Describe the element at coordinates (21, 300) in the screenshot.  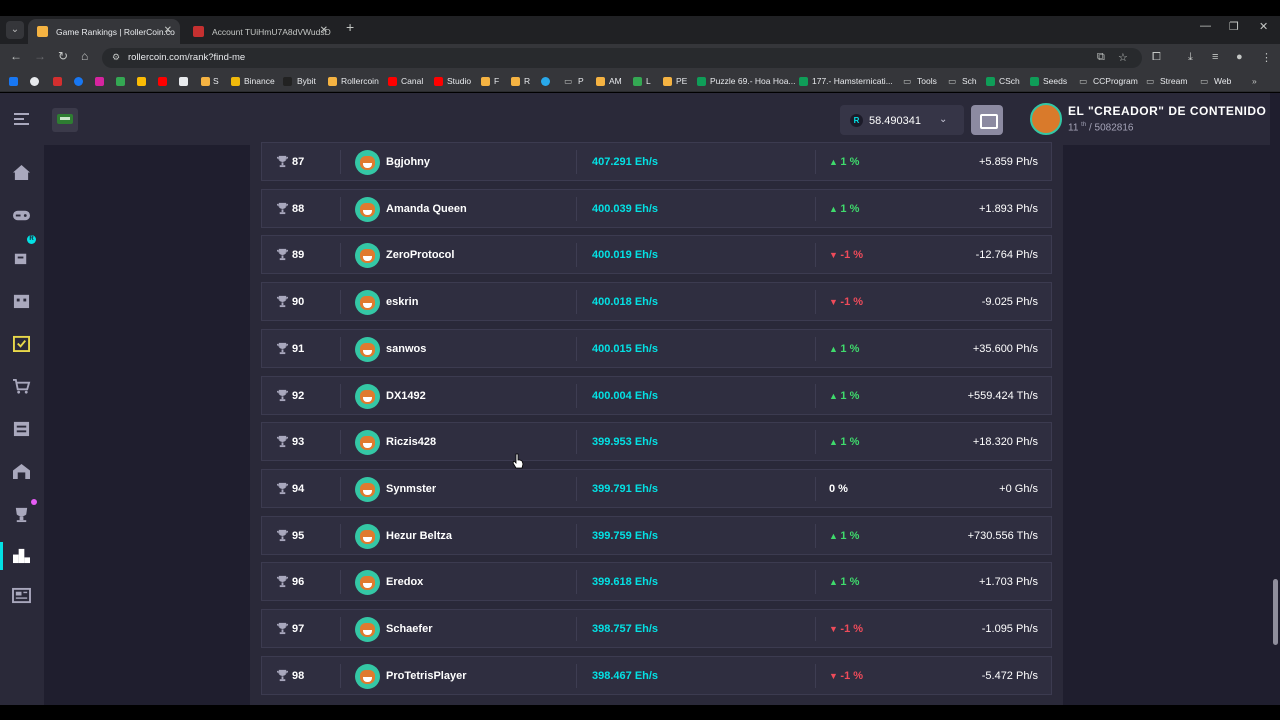
I see `events-icon` at that location.